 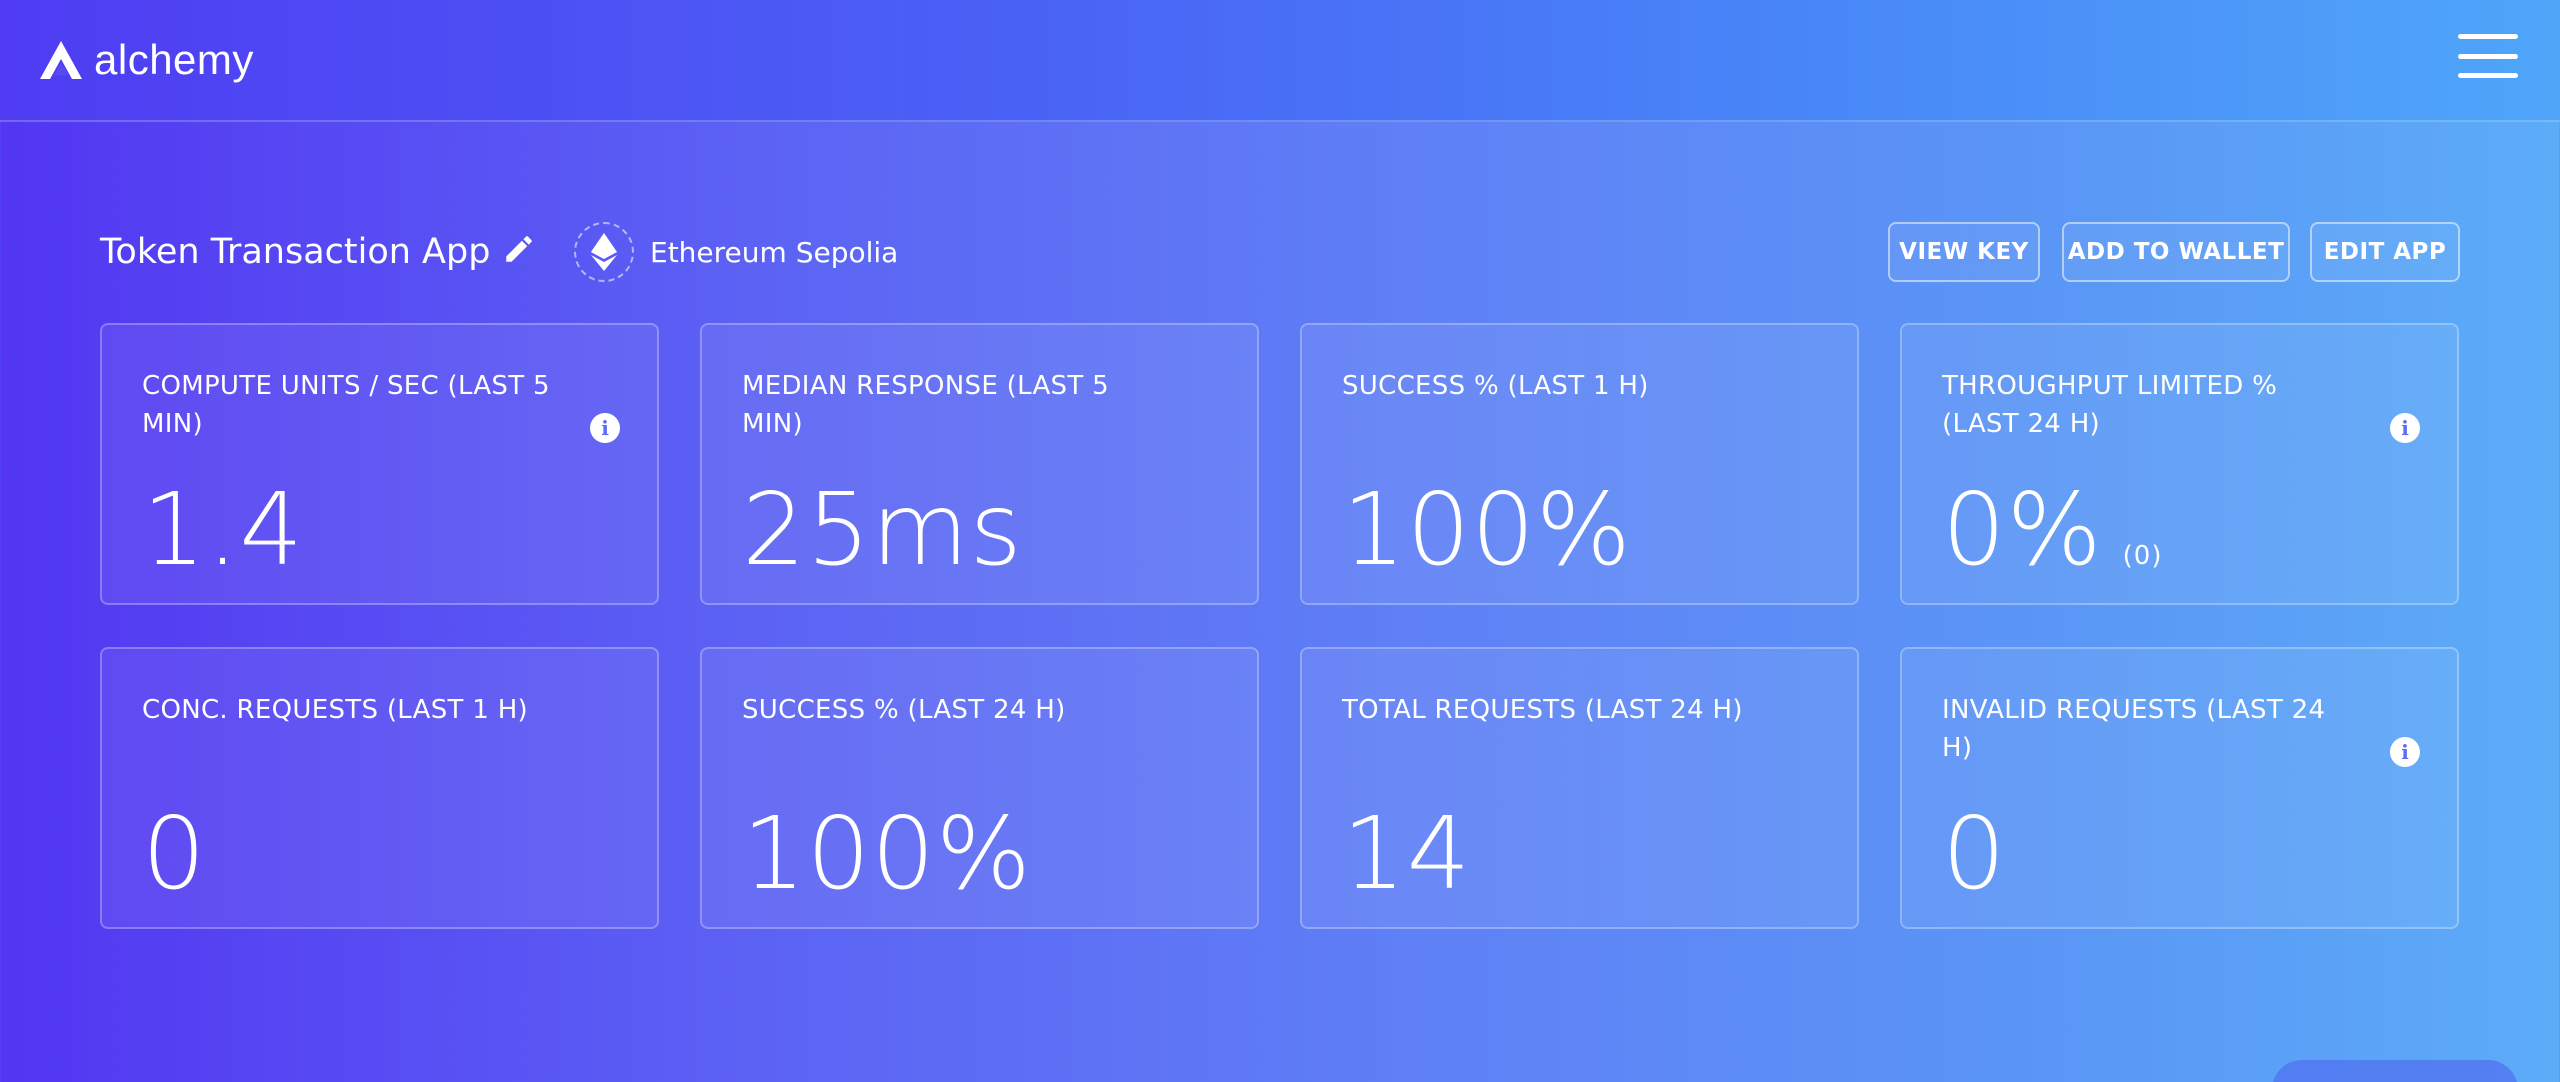 What do you see at coordinates (604, 252) in the screenshot?
I see `ethereum-icon` at bounding box center [604, 252].